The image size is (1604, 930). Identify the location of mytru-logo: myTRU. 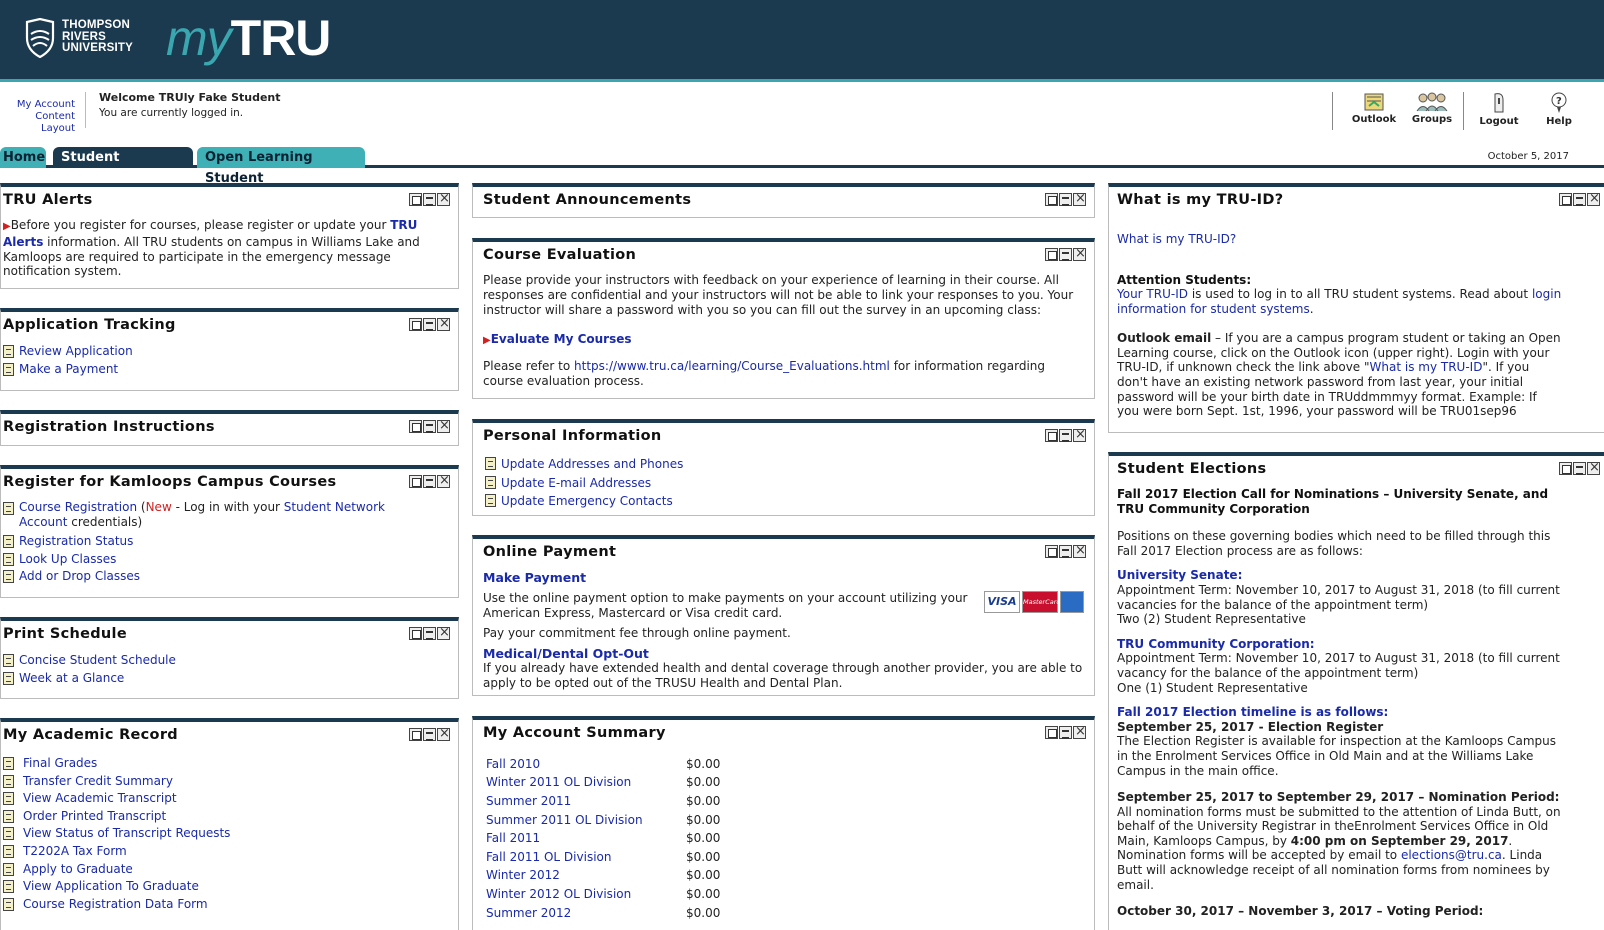
(248, 38).